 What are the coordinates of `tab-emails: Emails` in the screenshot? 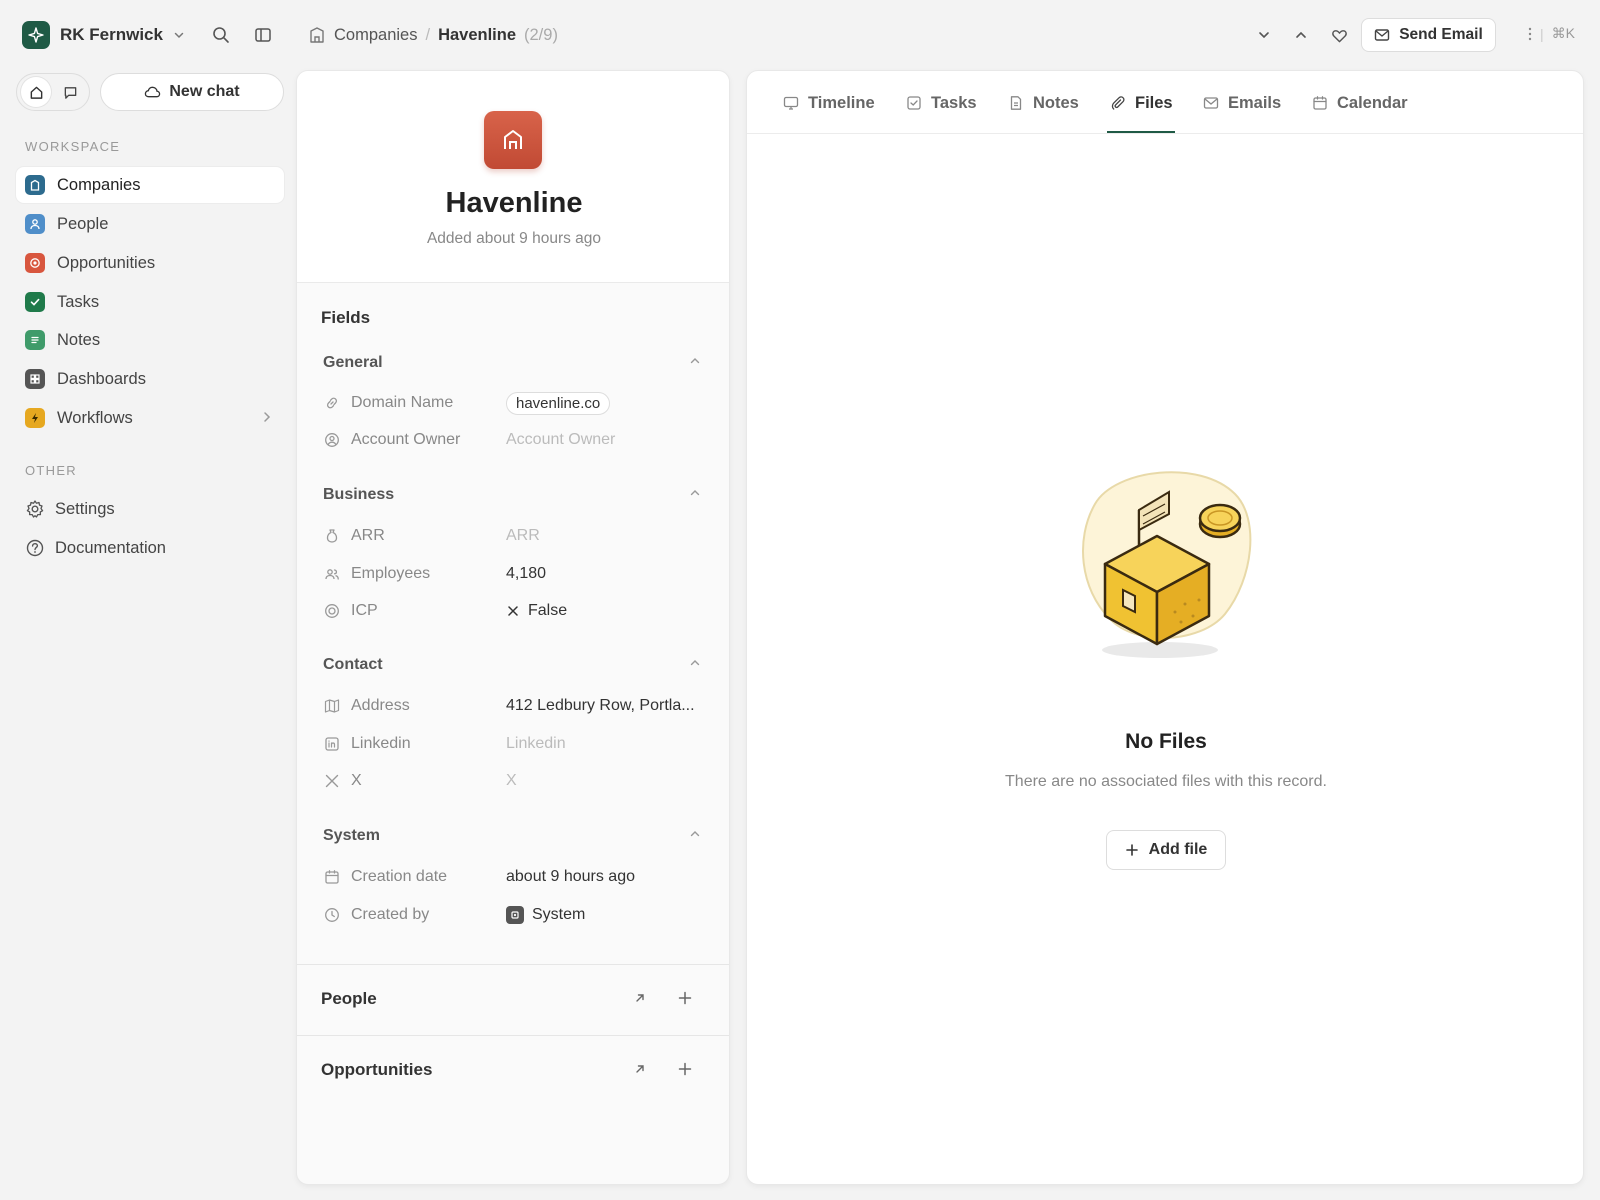 It's located at (1242, 103).